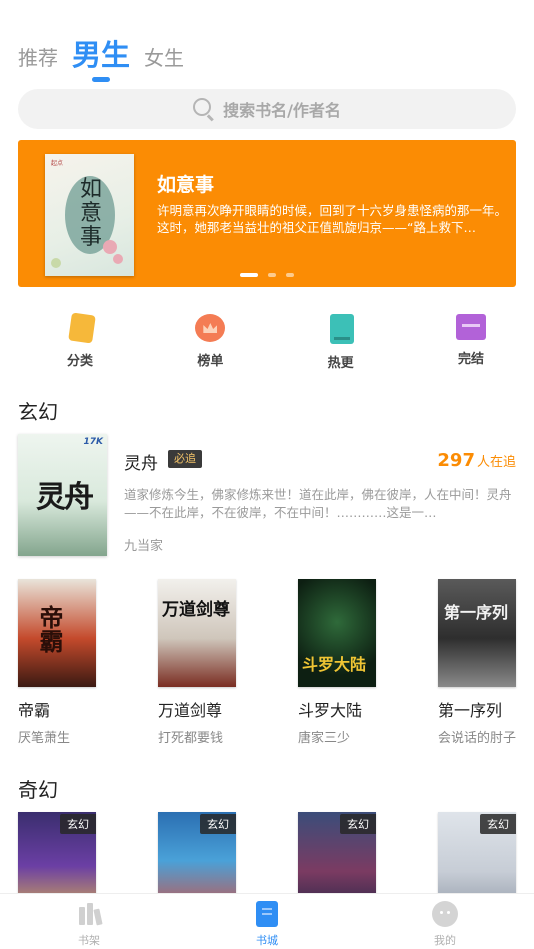 Image resolution: width=534 pixels, height=949 pixels. Describe the element at coordinates (101, 79) in the screenshot. I see `active-tab-indicator` at that location.